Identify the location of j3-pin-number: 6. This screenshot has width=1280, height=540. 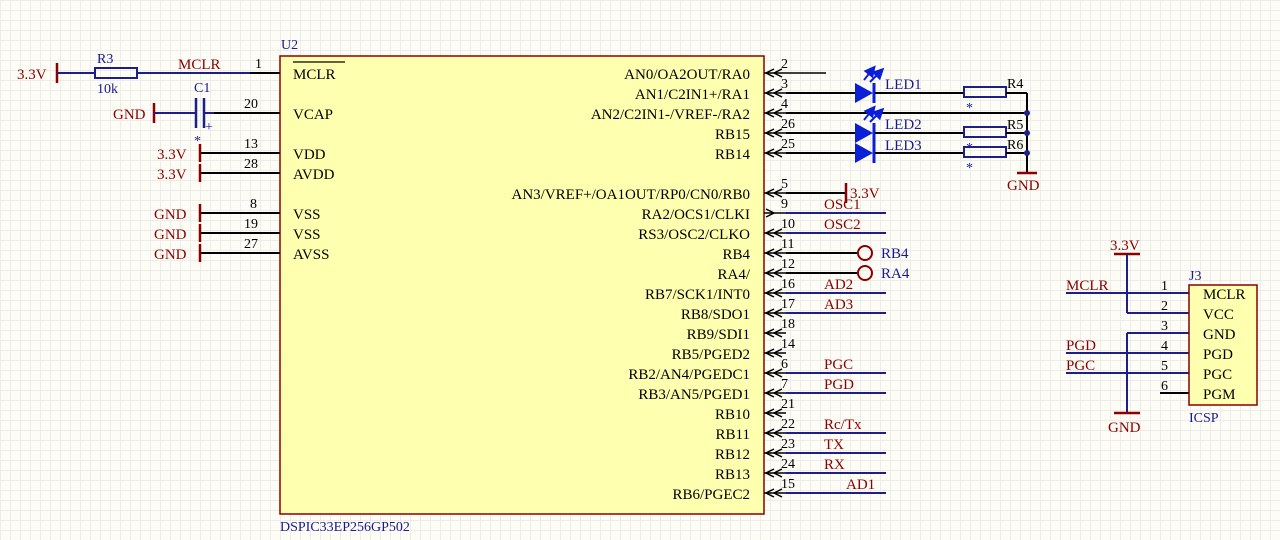
(1164, 386).